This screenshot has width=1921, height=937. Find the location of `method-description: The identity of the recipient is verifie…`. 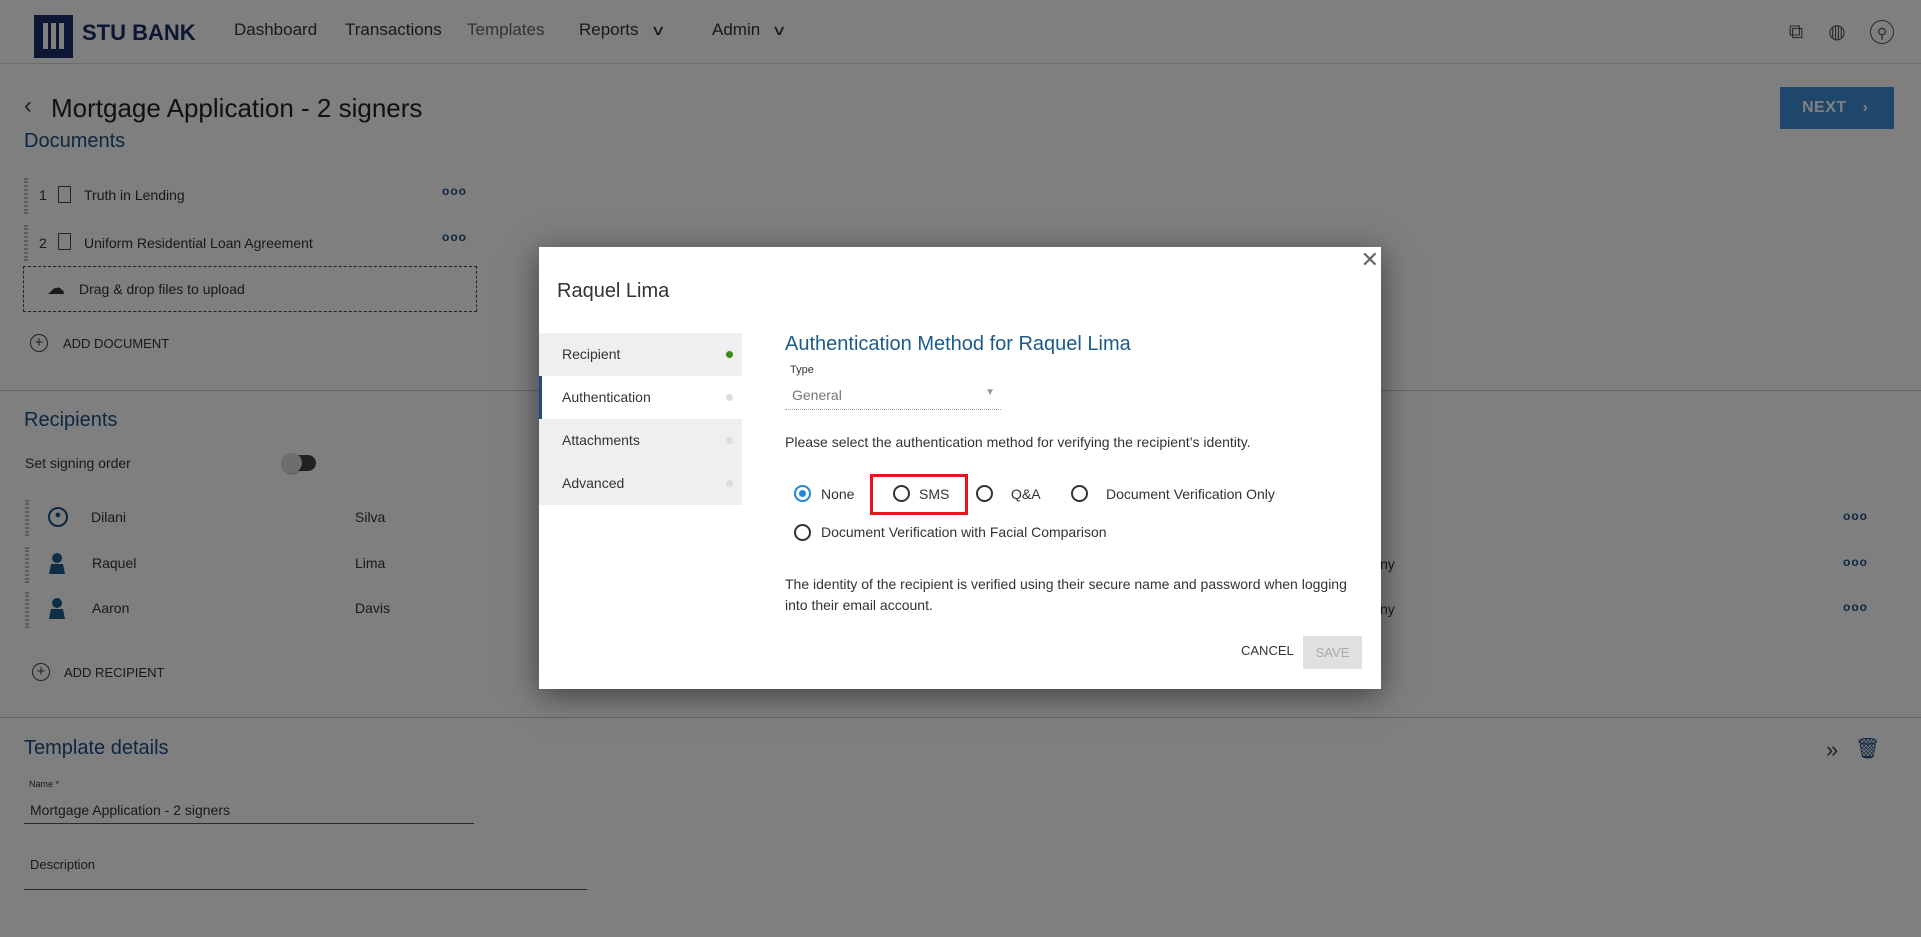

method-description: The identity of the recipient is verifie… is located at coordinates (1066, 594).